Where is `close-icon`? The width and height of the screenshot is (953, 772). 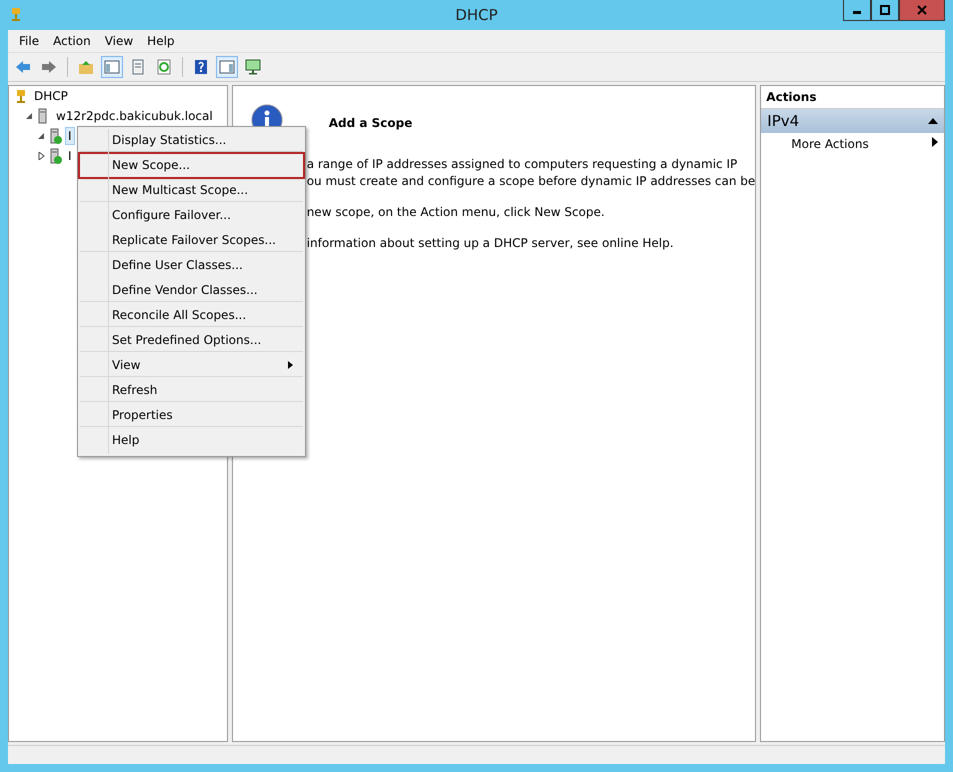
close-icon is located at coordinates (922, 10).